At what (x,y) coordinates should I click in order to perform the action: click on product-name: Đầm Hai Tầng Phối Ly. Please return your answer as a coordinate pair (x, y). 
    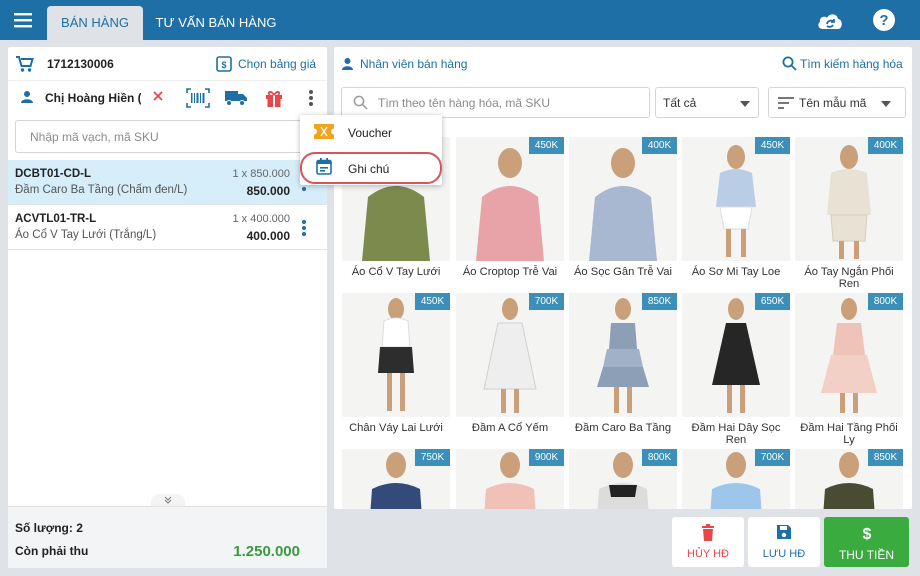
    Looking at the image, I should click on (849, 434).